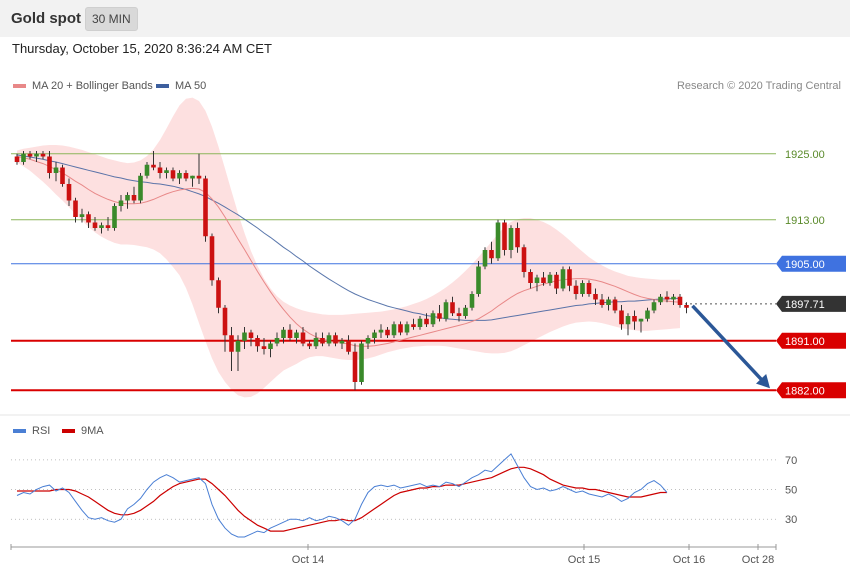  I want to click on level-tag-1882.00: 1882.00, so click(811, 390).